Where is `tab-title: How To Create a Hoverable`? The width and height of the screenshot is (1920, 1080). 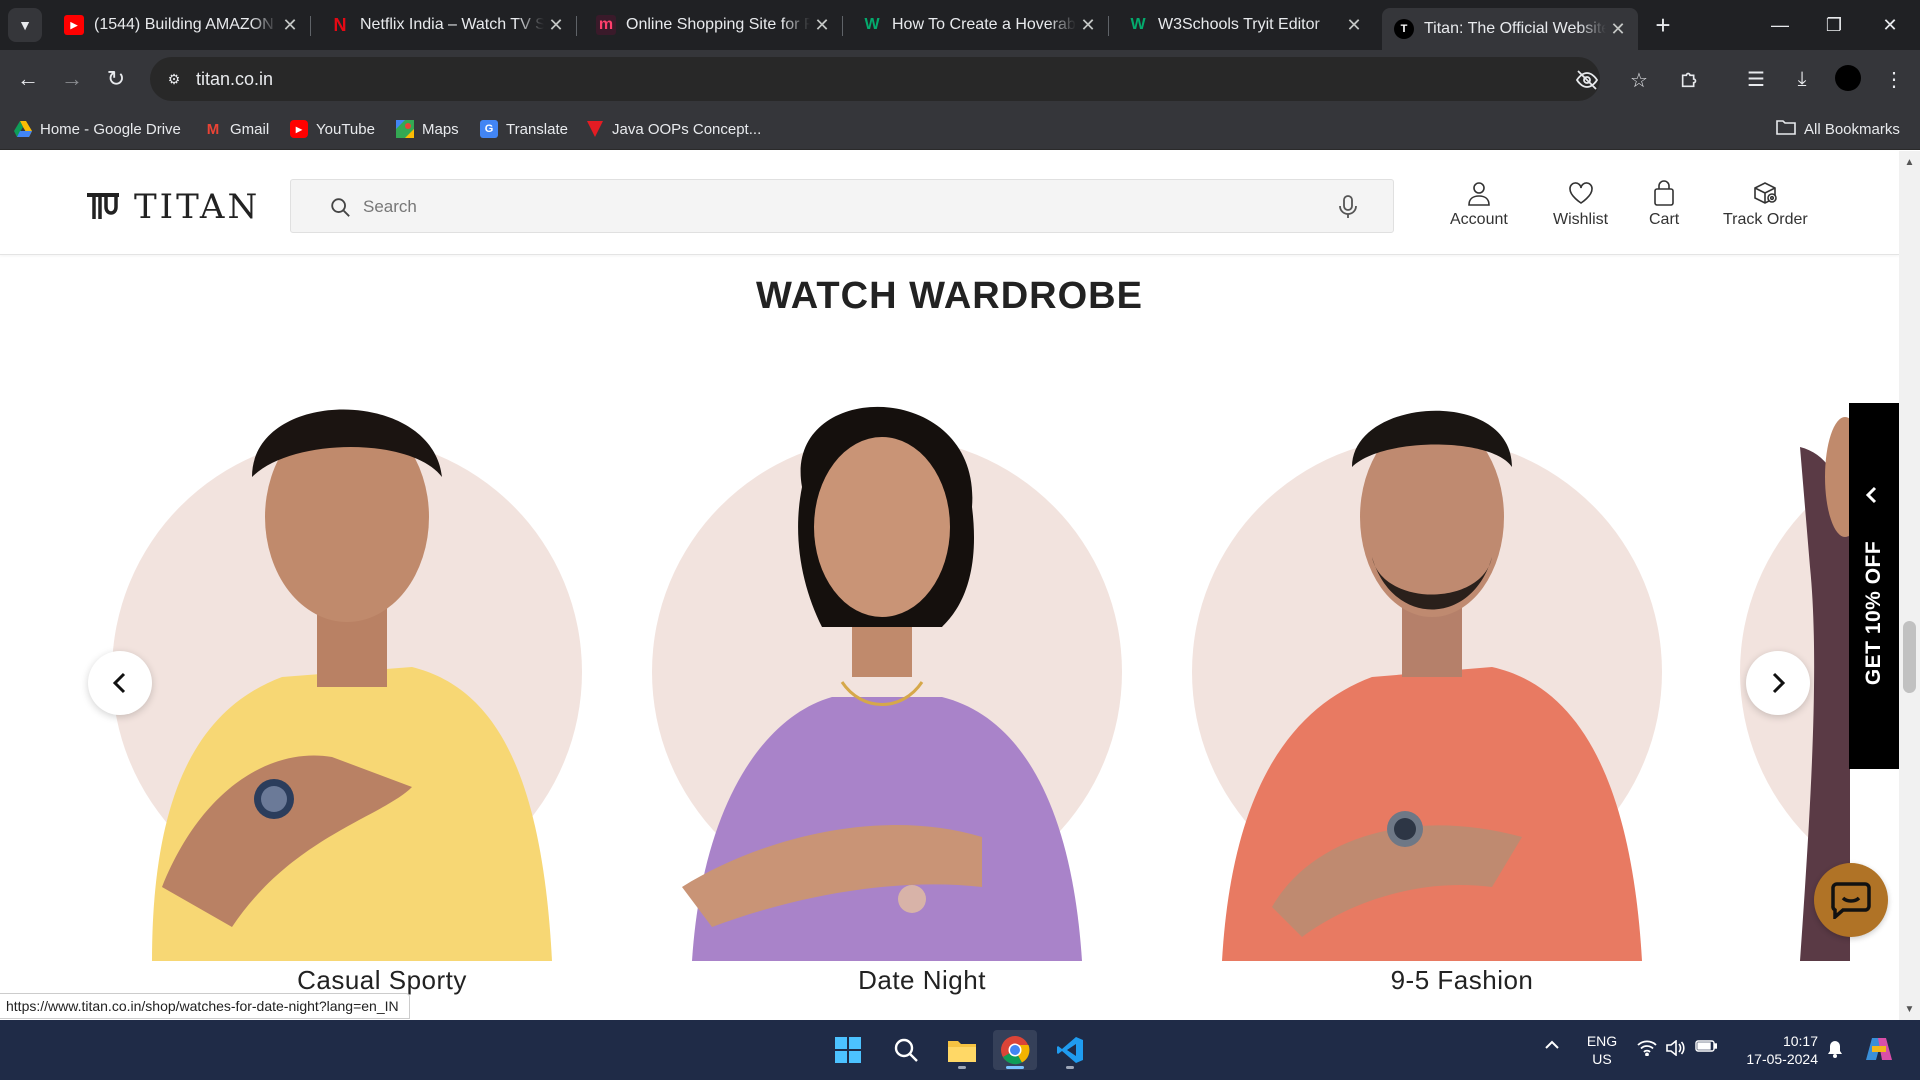 tab-title: How To Create a Hoverable is located at coordinates (984, 24).